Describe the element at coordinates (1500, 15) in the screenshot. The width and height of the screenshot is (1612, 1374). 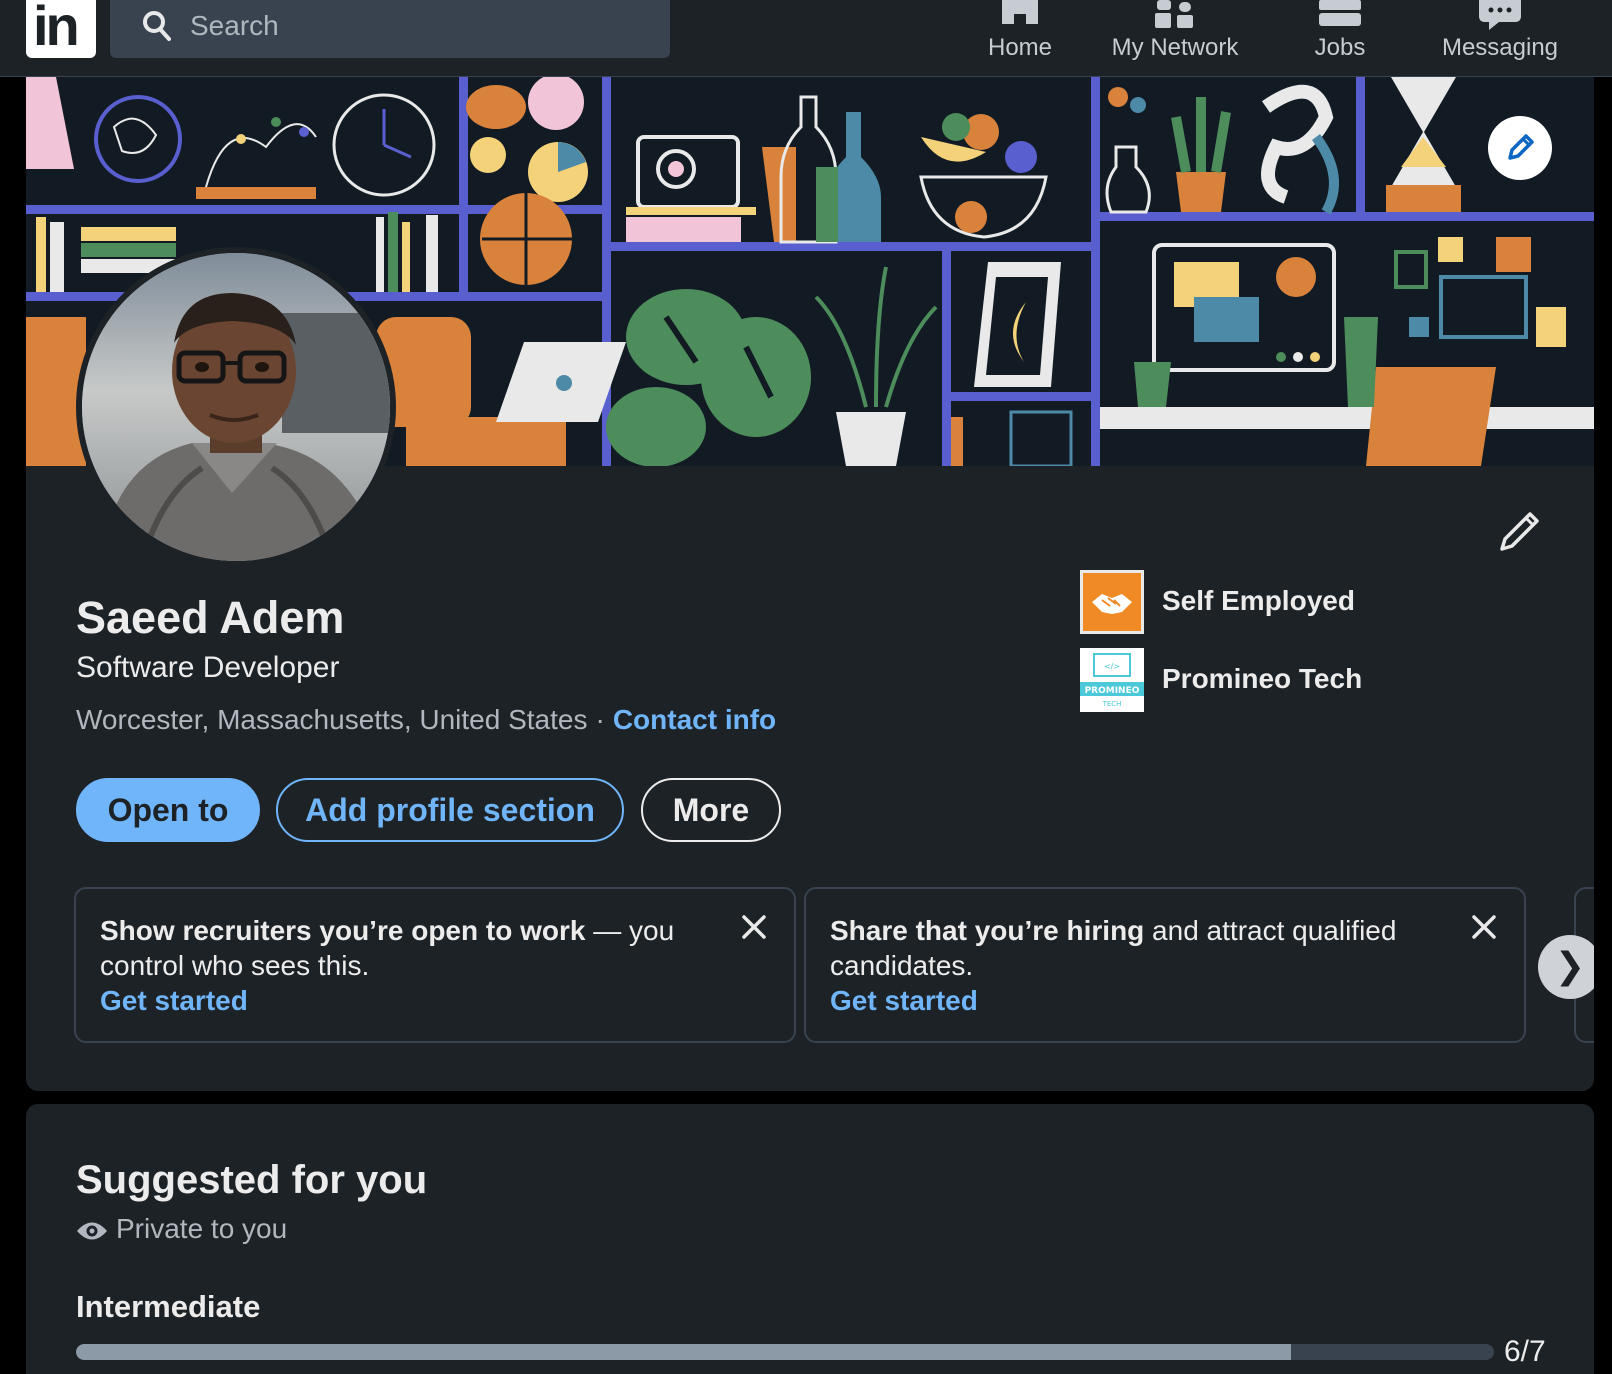
I see `messaging-icon` at that location.